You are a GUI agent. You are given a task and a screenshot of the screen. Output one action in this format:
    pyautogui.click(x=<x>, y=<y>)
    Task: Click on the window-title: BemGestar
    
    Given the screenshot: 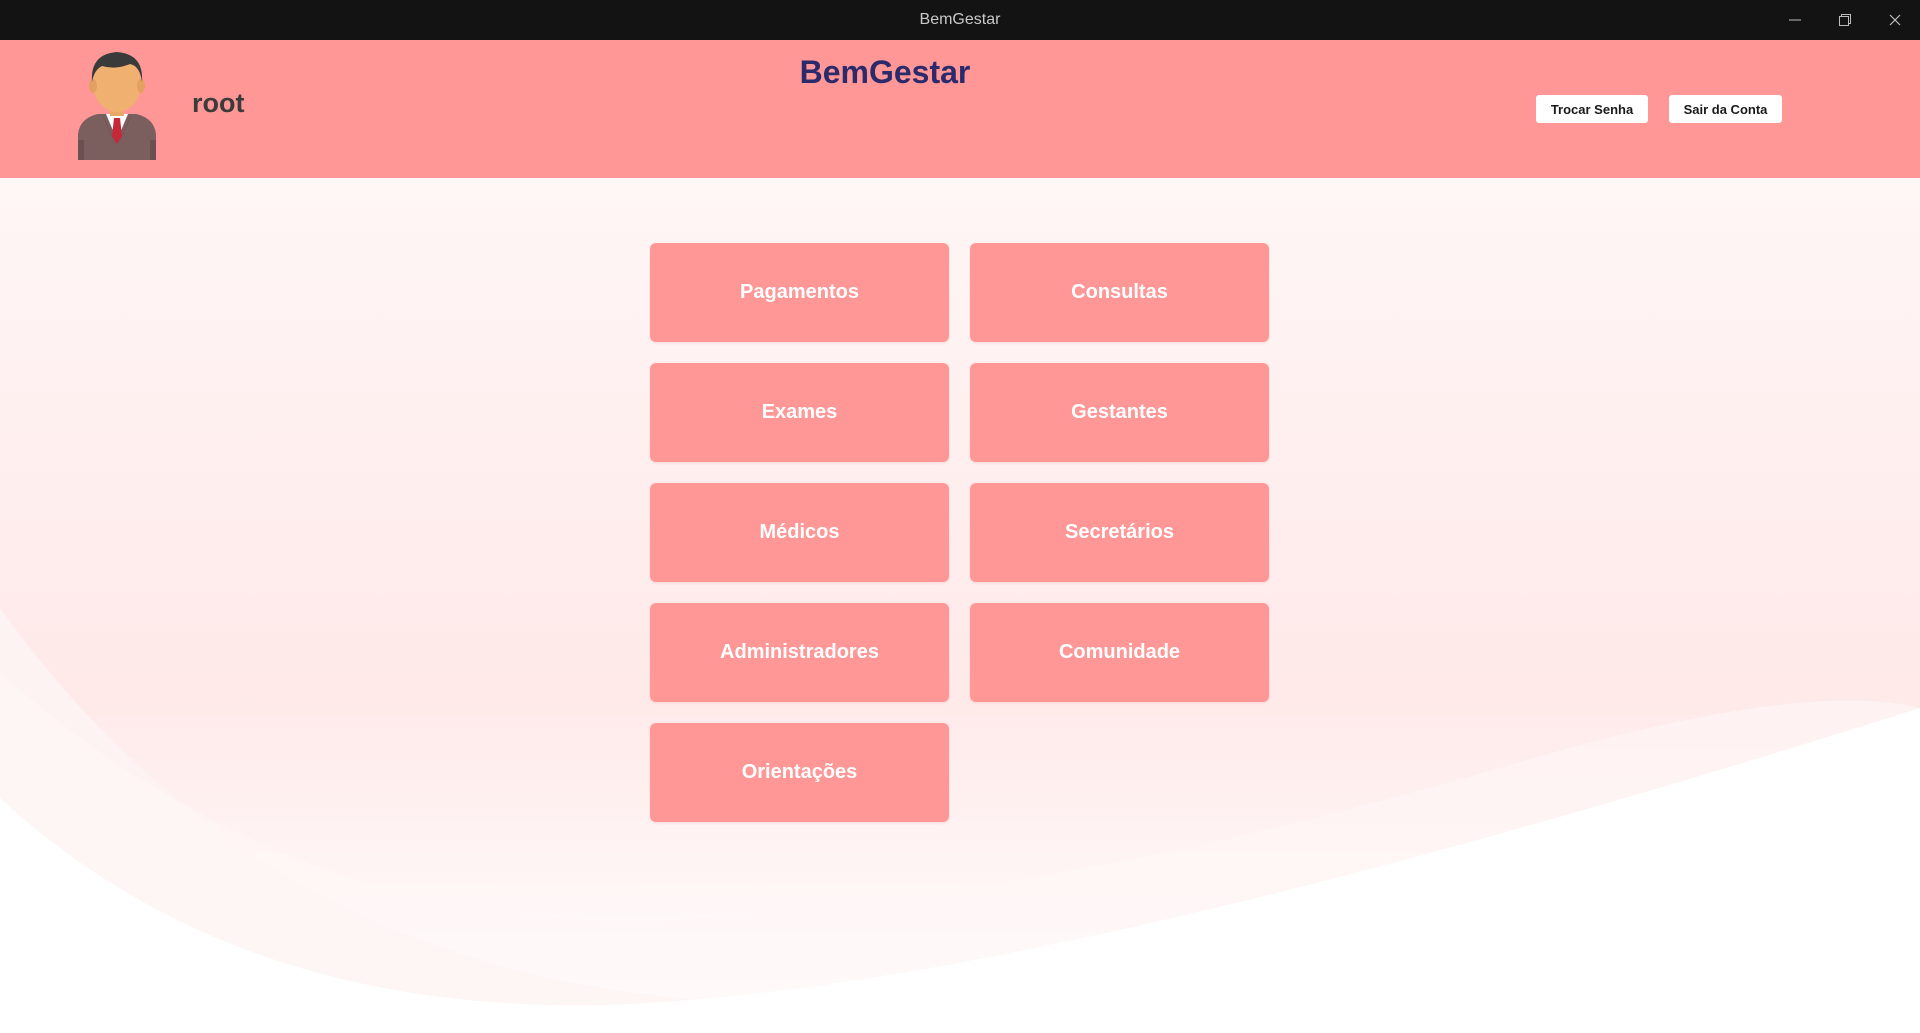 What is the action you would take?
    pyautogui.click(x=960, y=19)
    